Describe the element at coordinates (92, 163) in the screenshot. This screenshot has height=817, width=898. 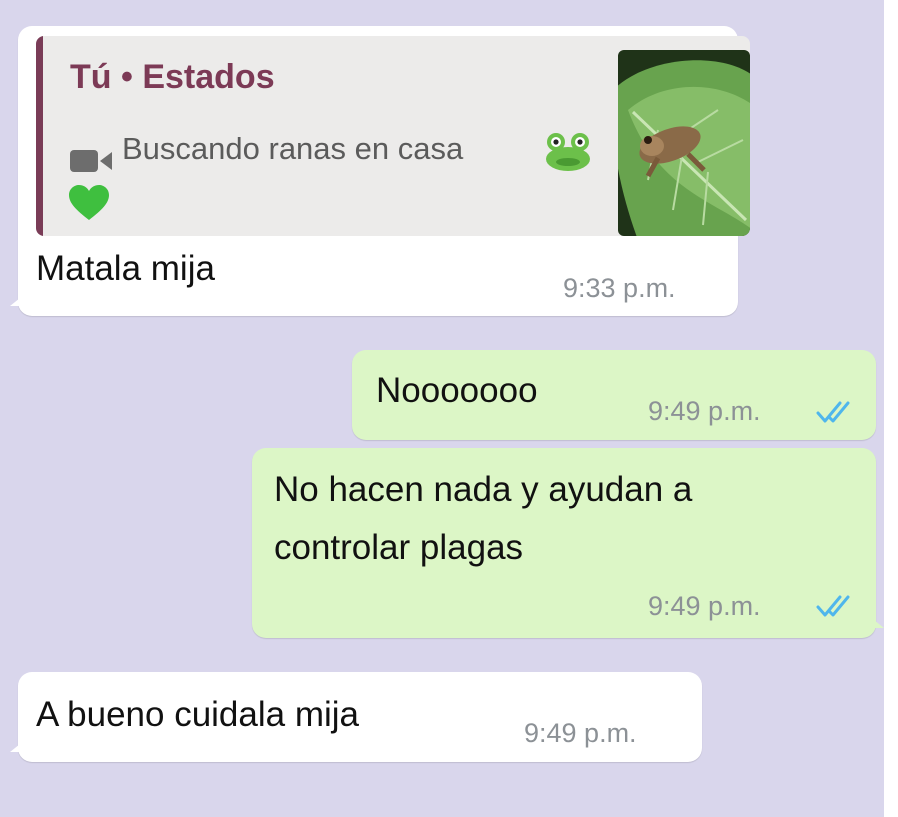
I see `video-camera-icon` at that location.